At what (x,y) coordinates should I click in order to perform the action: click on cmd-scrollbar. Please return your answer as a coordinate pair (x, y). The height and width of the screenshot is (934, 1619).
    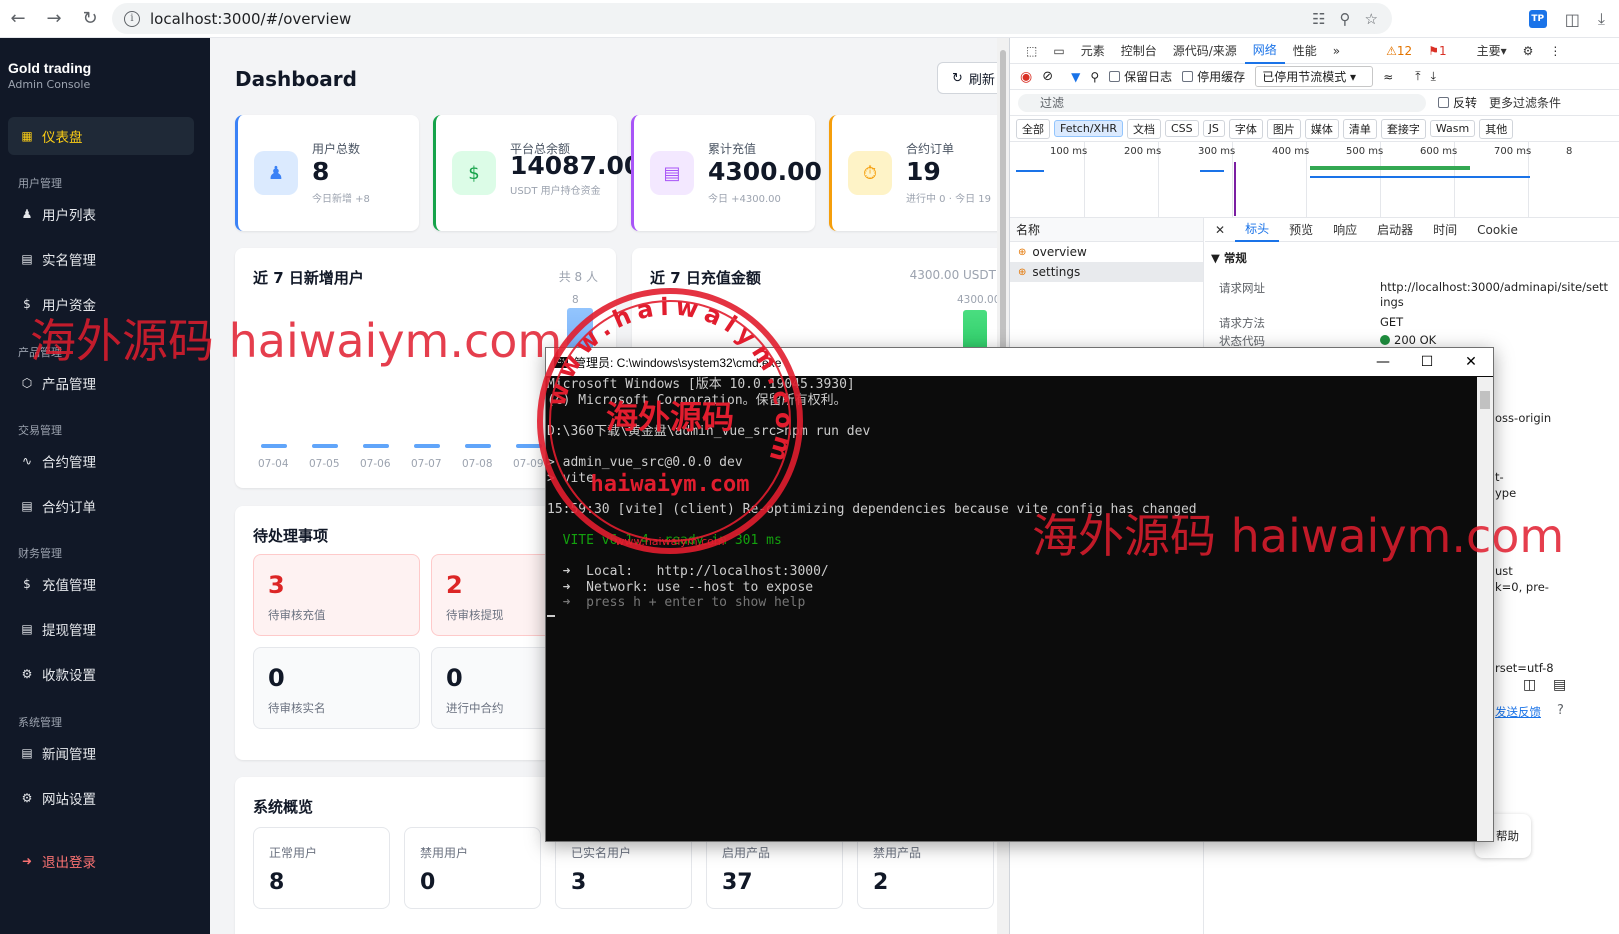
    Looking at the image, I should click on (1485, 609).